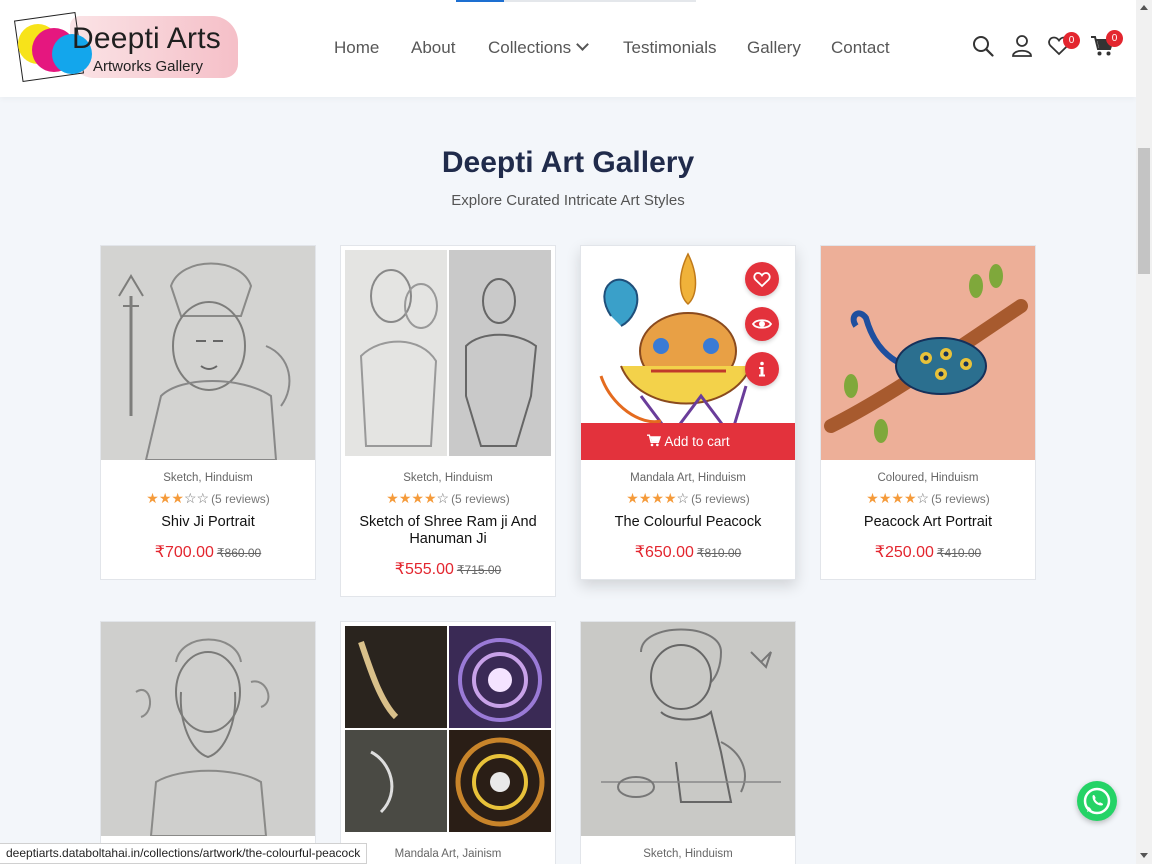 Image resolution: width=1152 pixels, height=864 pixels. I want to click on site-logo: Deepti Arts Artworks Gallery, so click(127, 49).